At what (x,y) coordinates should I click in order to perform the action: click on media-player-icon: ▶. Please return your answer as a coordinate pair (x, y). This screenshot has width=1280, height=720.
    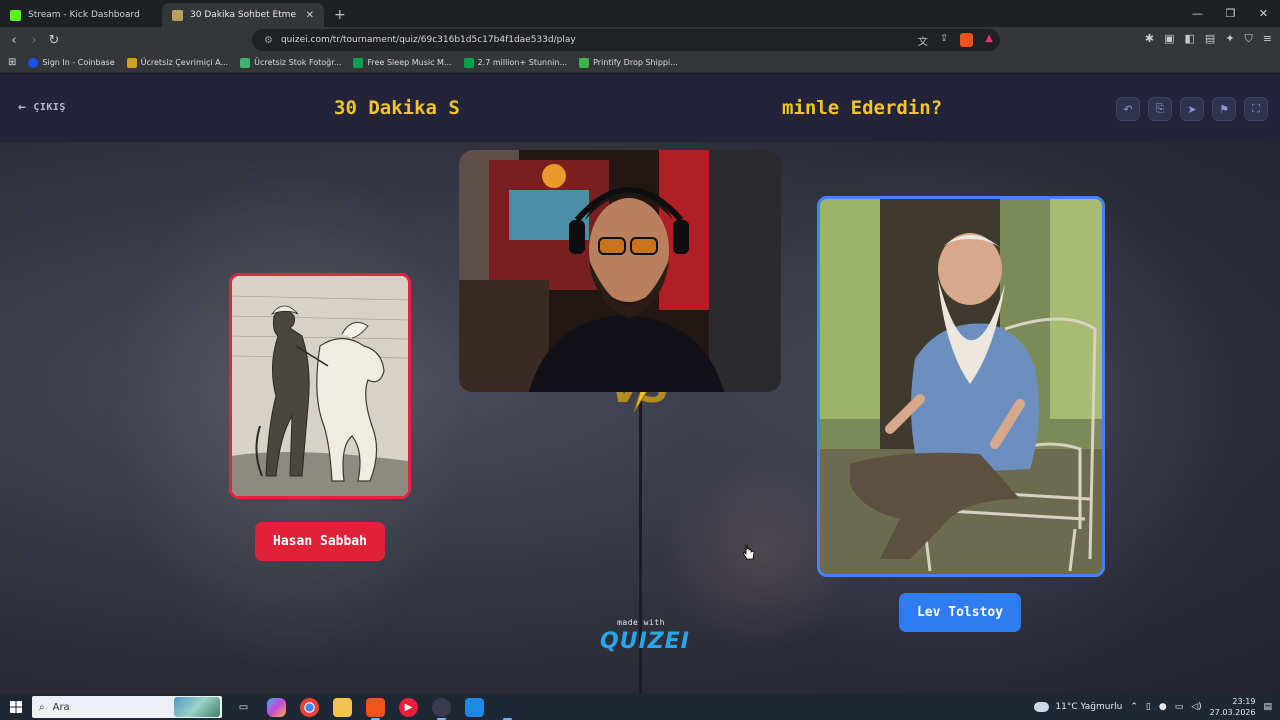
    Looking at the image, I should click on (408, 707).